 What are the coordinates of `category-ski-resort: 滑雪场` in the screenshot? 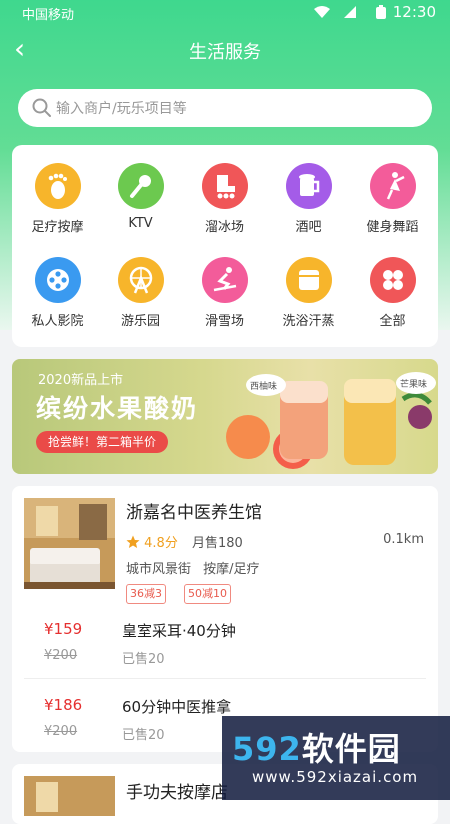 It's located at (224, 293).